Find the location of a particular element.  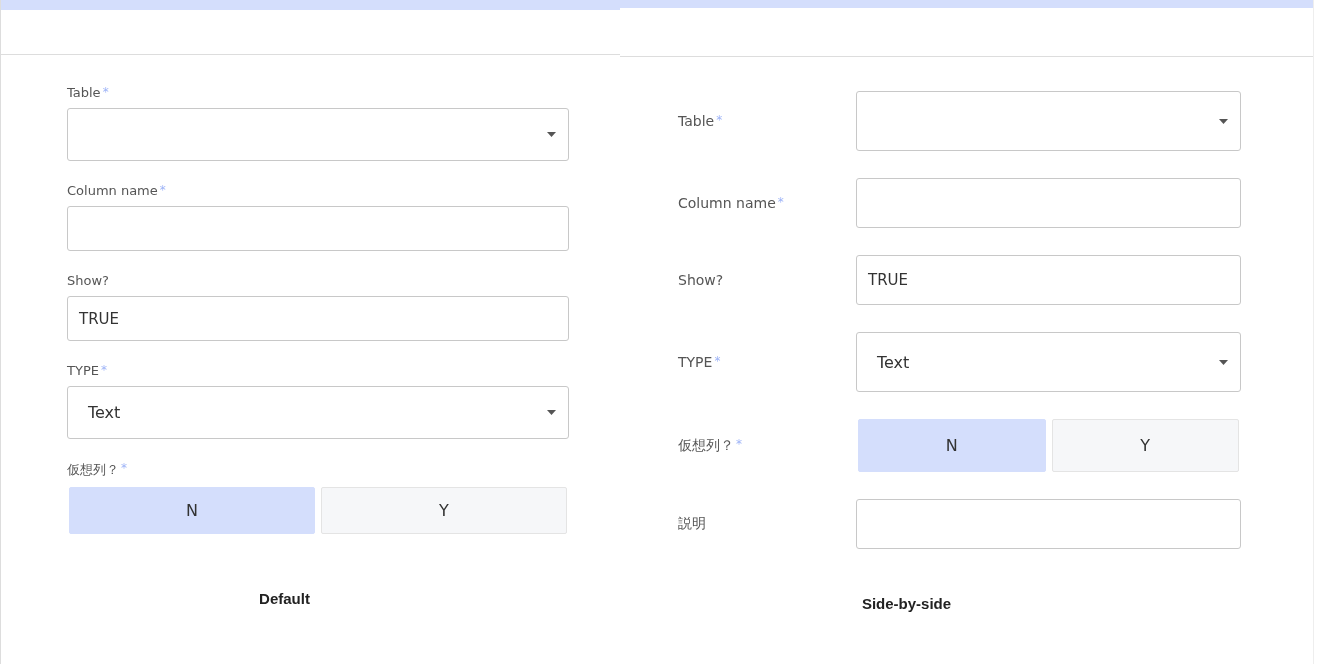

field-label: 説明 is located at coordinates (692, 524).